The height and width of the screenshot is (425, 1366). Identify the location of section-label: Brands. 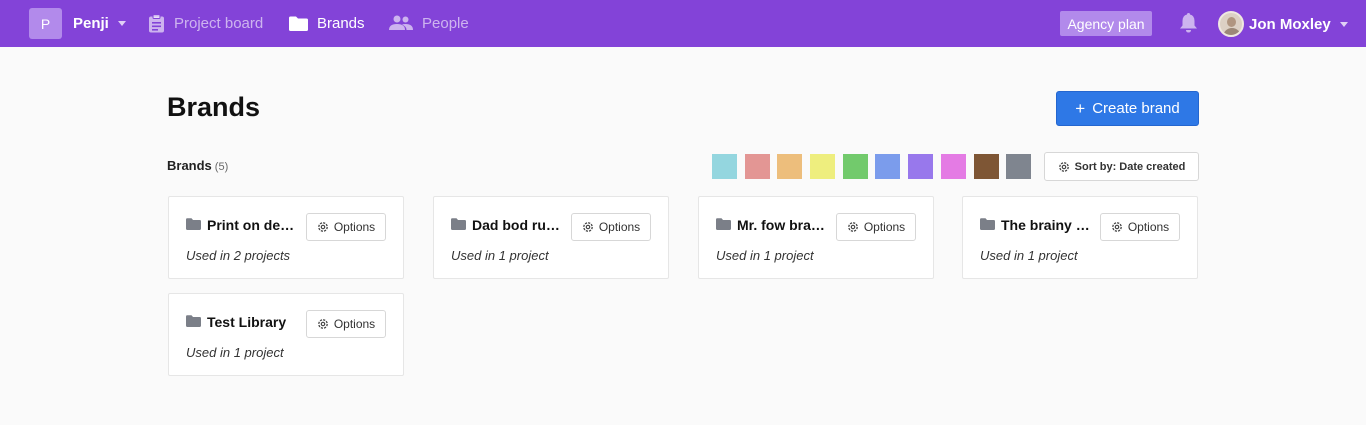
(189, 165).